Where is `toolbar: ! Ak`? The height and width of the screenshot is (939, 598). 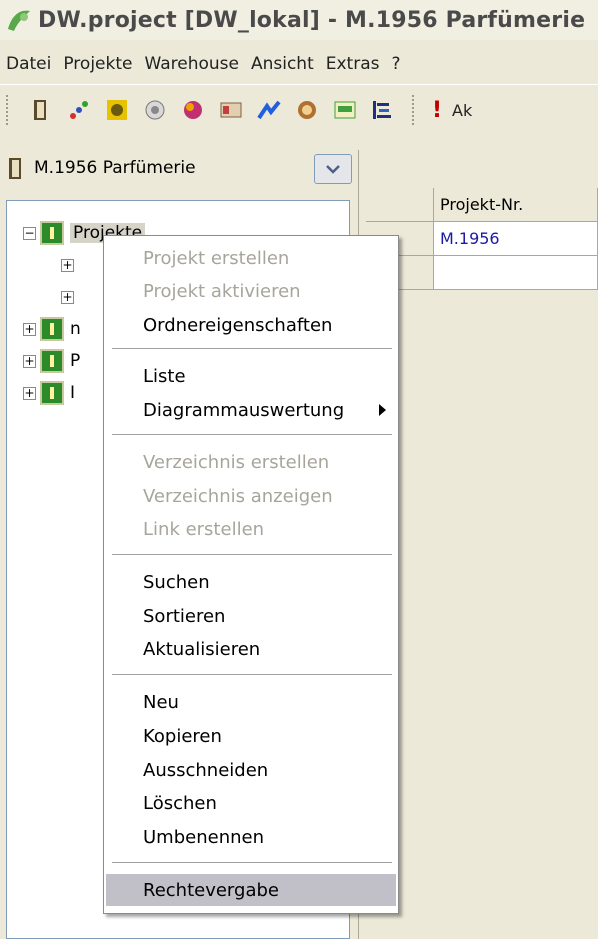 toolbar: ! Ak is located at coordinates (299, 110).